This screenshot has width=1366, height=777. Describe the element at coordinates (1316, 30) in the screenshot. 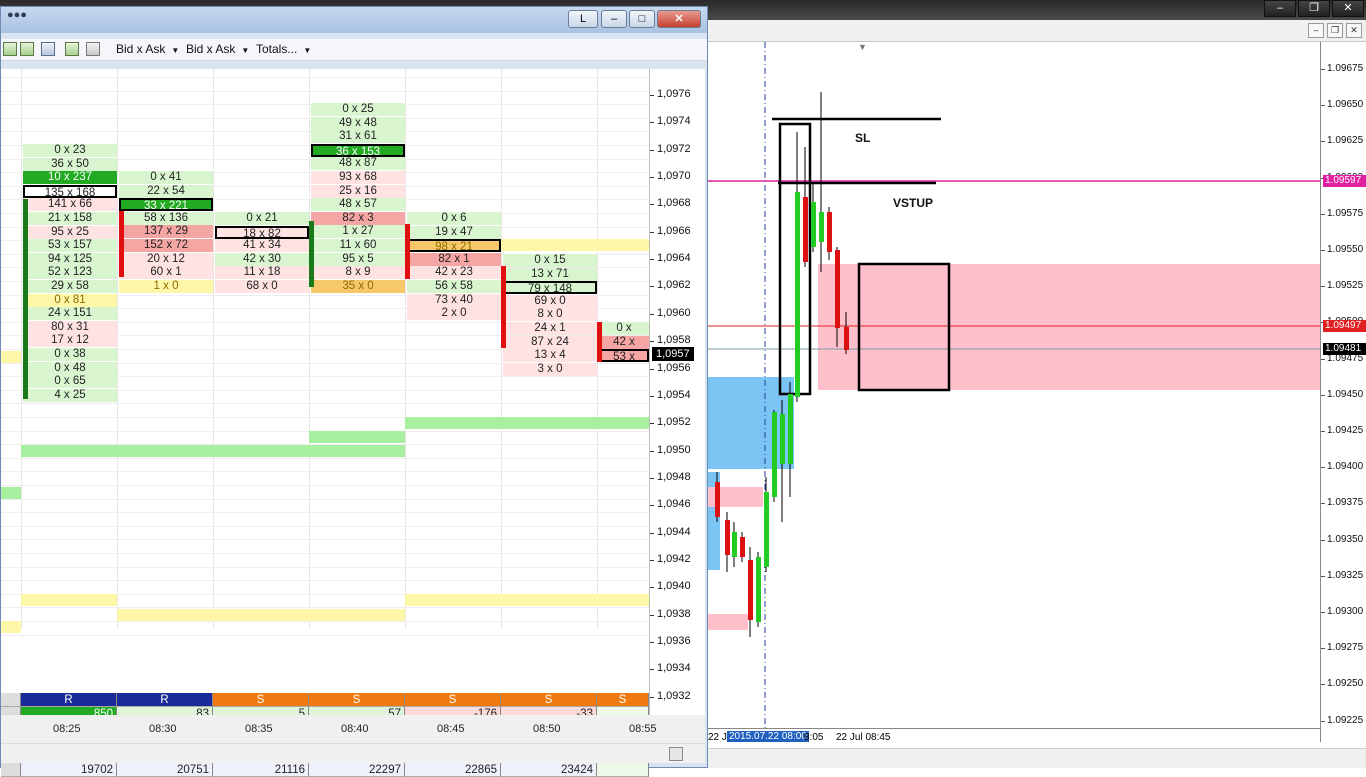

I see `chart-minimize-icon: –` at that location.